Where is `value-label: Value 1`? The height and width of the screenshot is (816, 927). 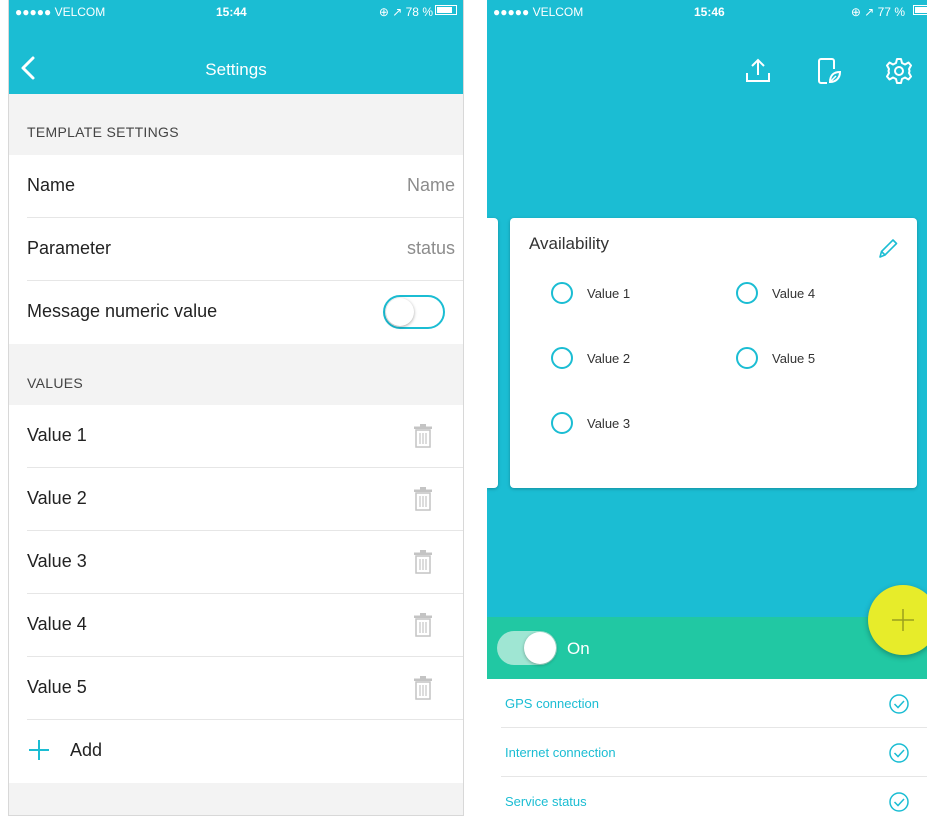
value-label: Value 1 is located at coordinates (57, 435).